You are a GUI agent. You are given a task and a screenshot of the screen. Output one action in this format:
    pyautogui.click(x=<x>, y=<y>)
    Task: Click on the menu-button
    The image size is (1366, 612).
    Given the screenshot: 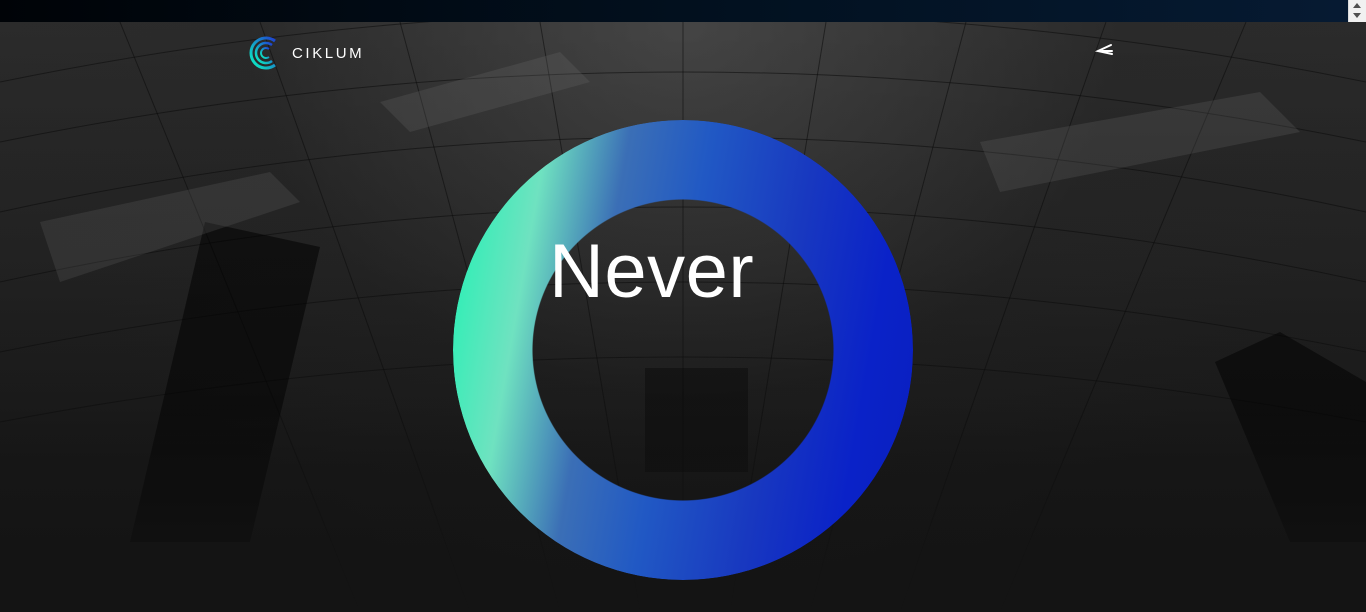 What is the action you would take?
    pyautogui.click(x=1105, y=51)
    